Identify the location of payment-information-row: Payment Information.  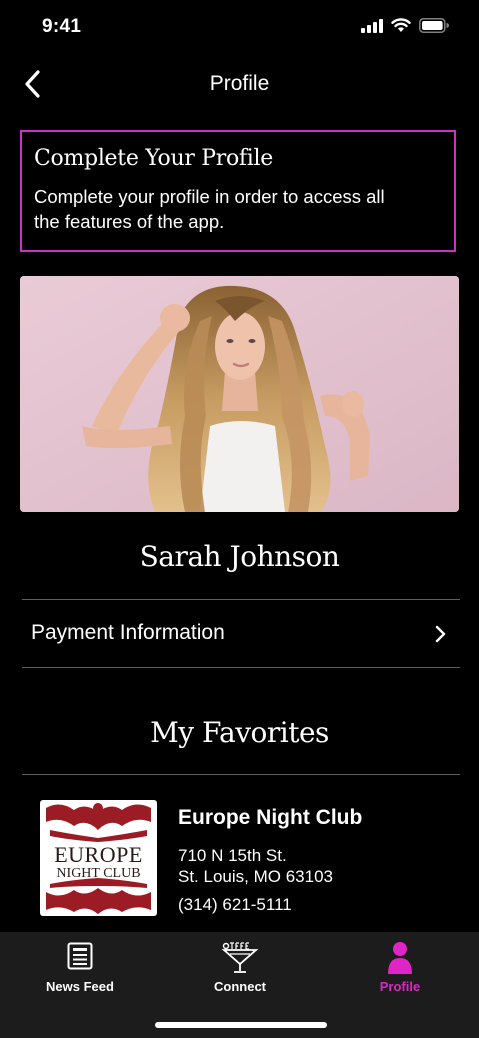
(241, 633).